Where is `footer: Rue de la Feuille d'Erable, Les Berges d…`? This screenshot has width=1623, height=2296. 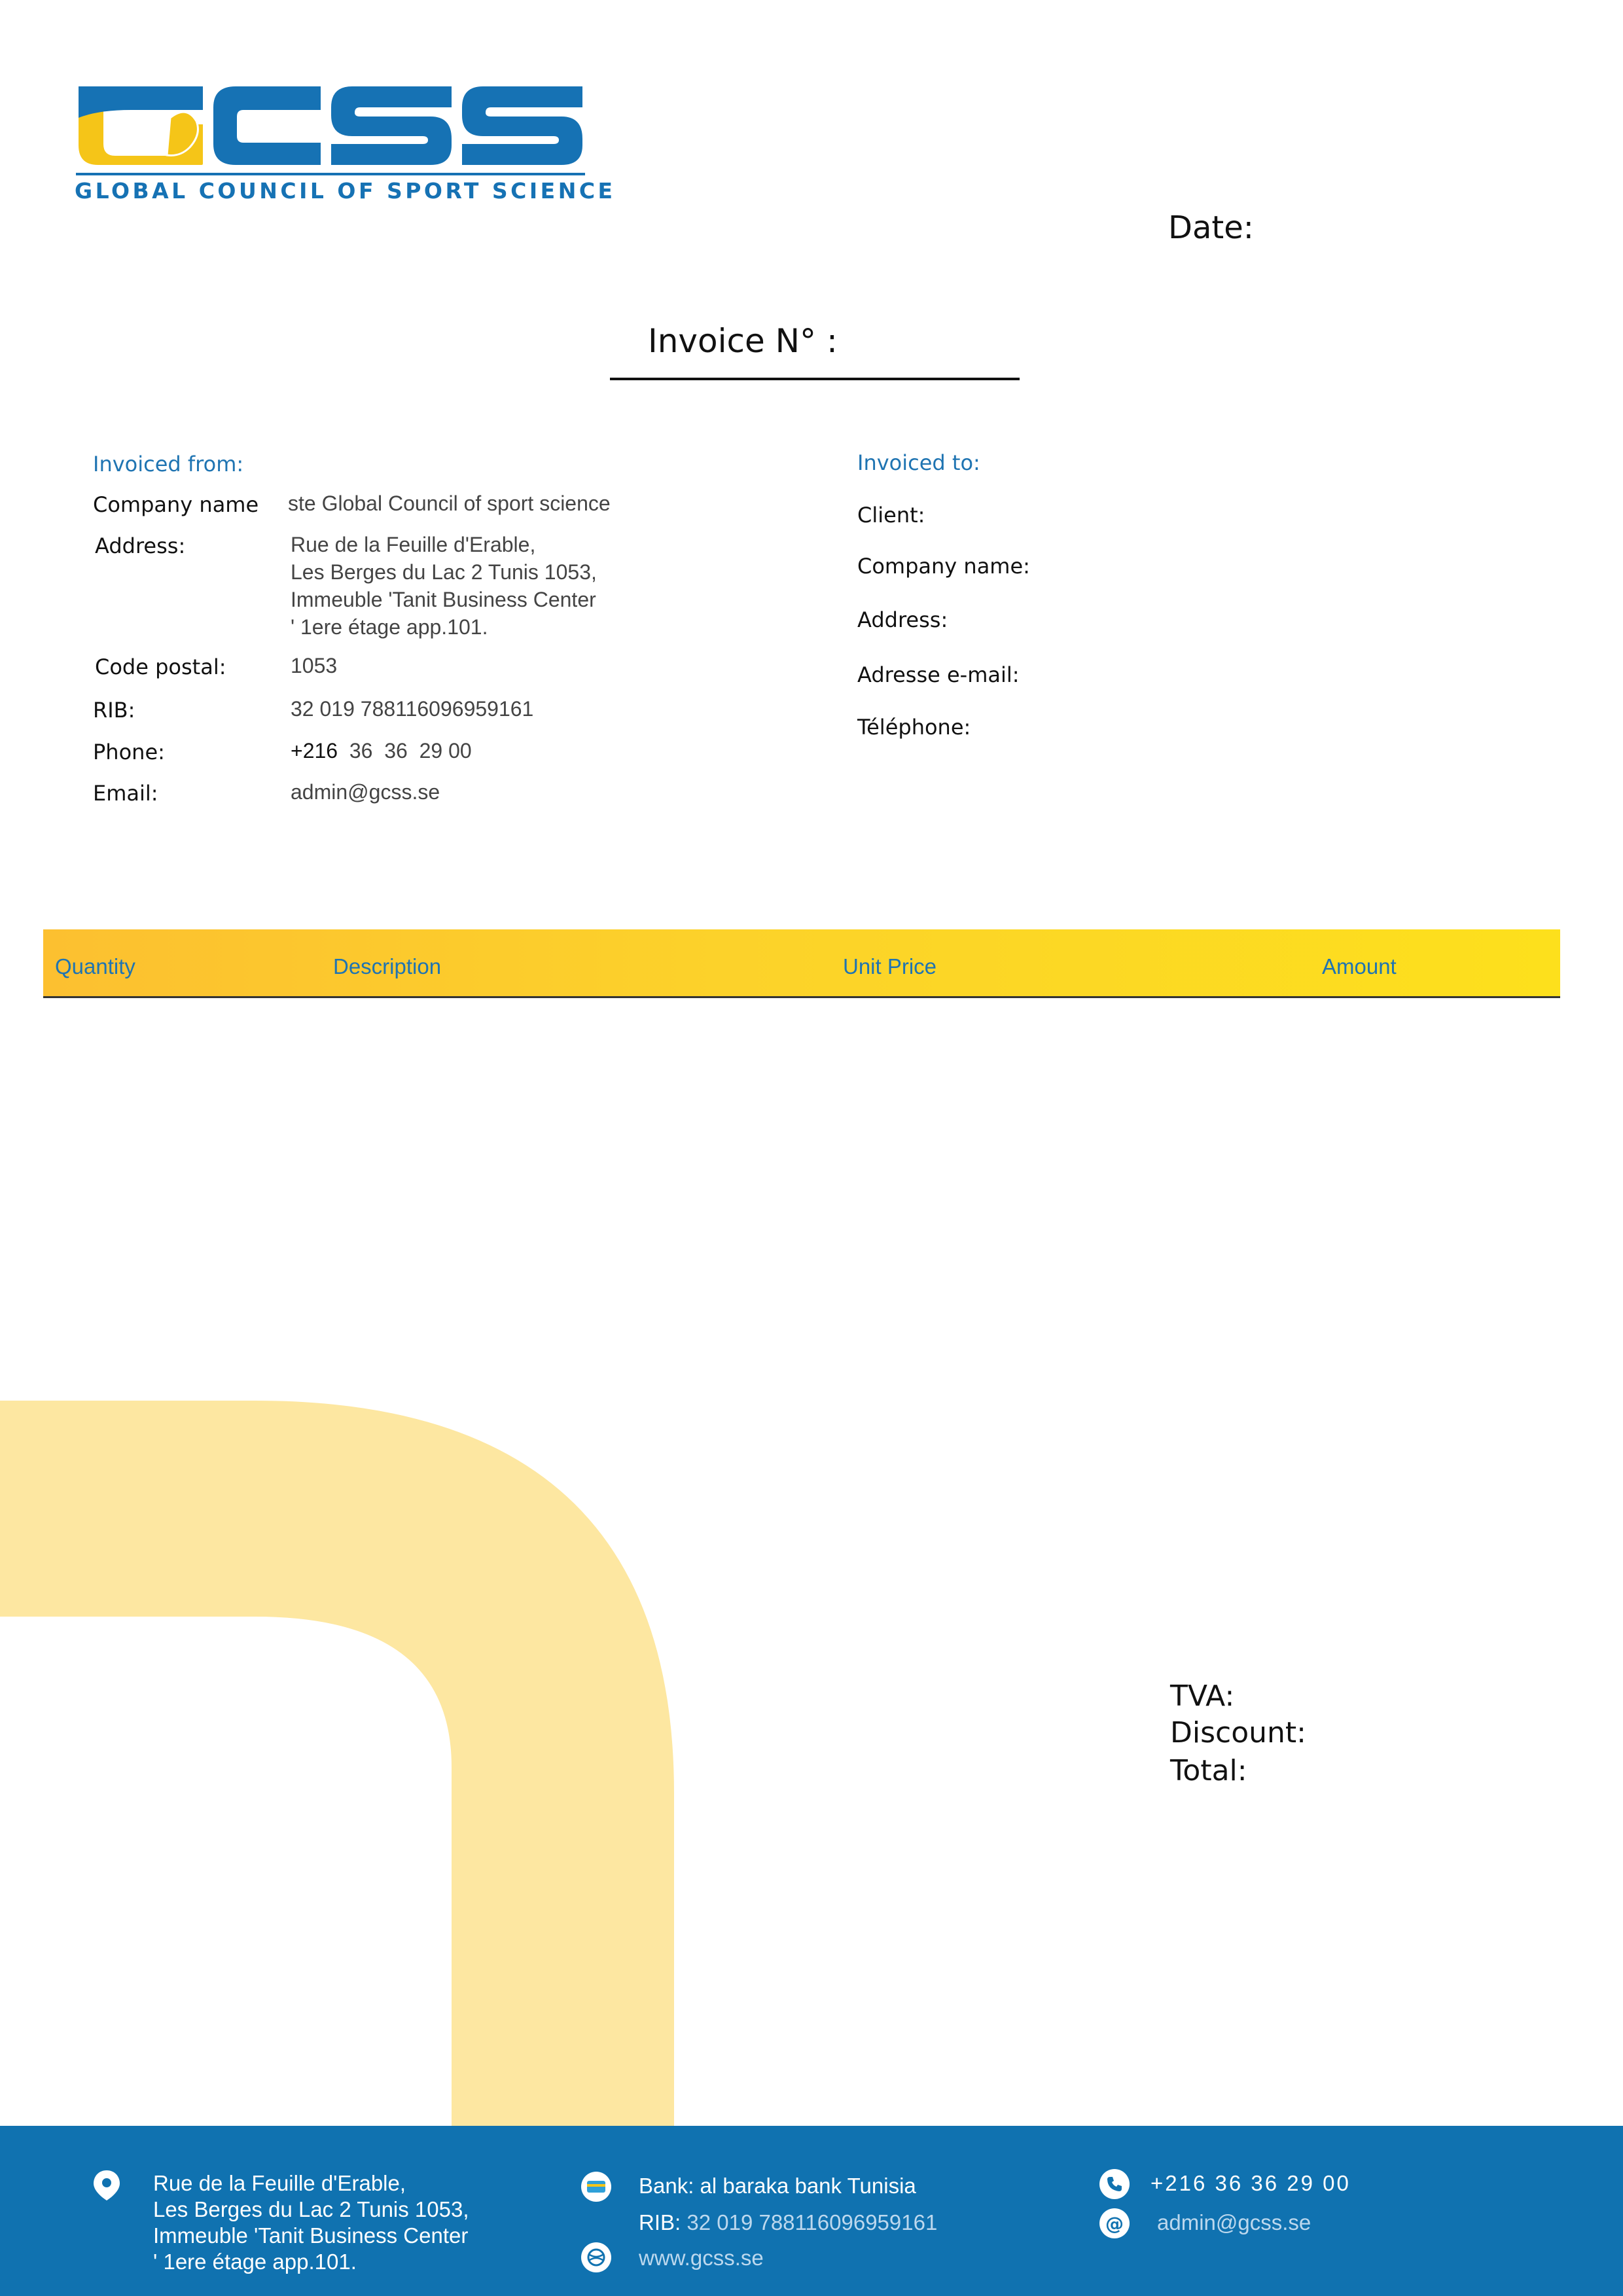
footer: Rue de la Feuille d'Erable, Les Berges d… is located at coordinates (811, 2211).